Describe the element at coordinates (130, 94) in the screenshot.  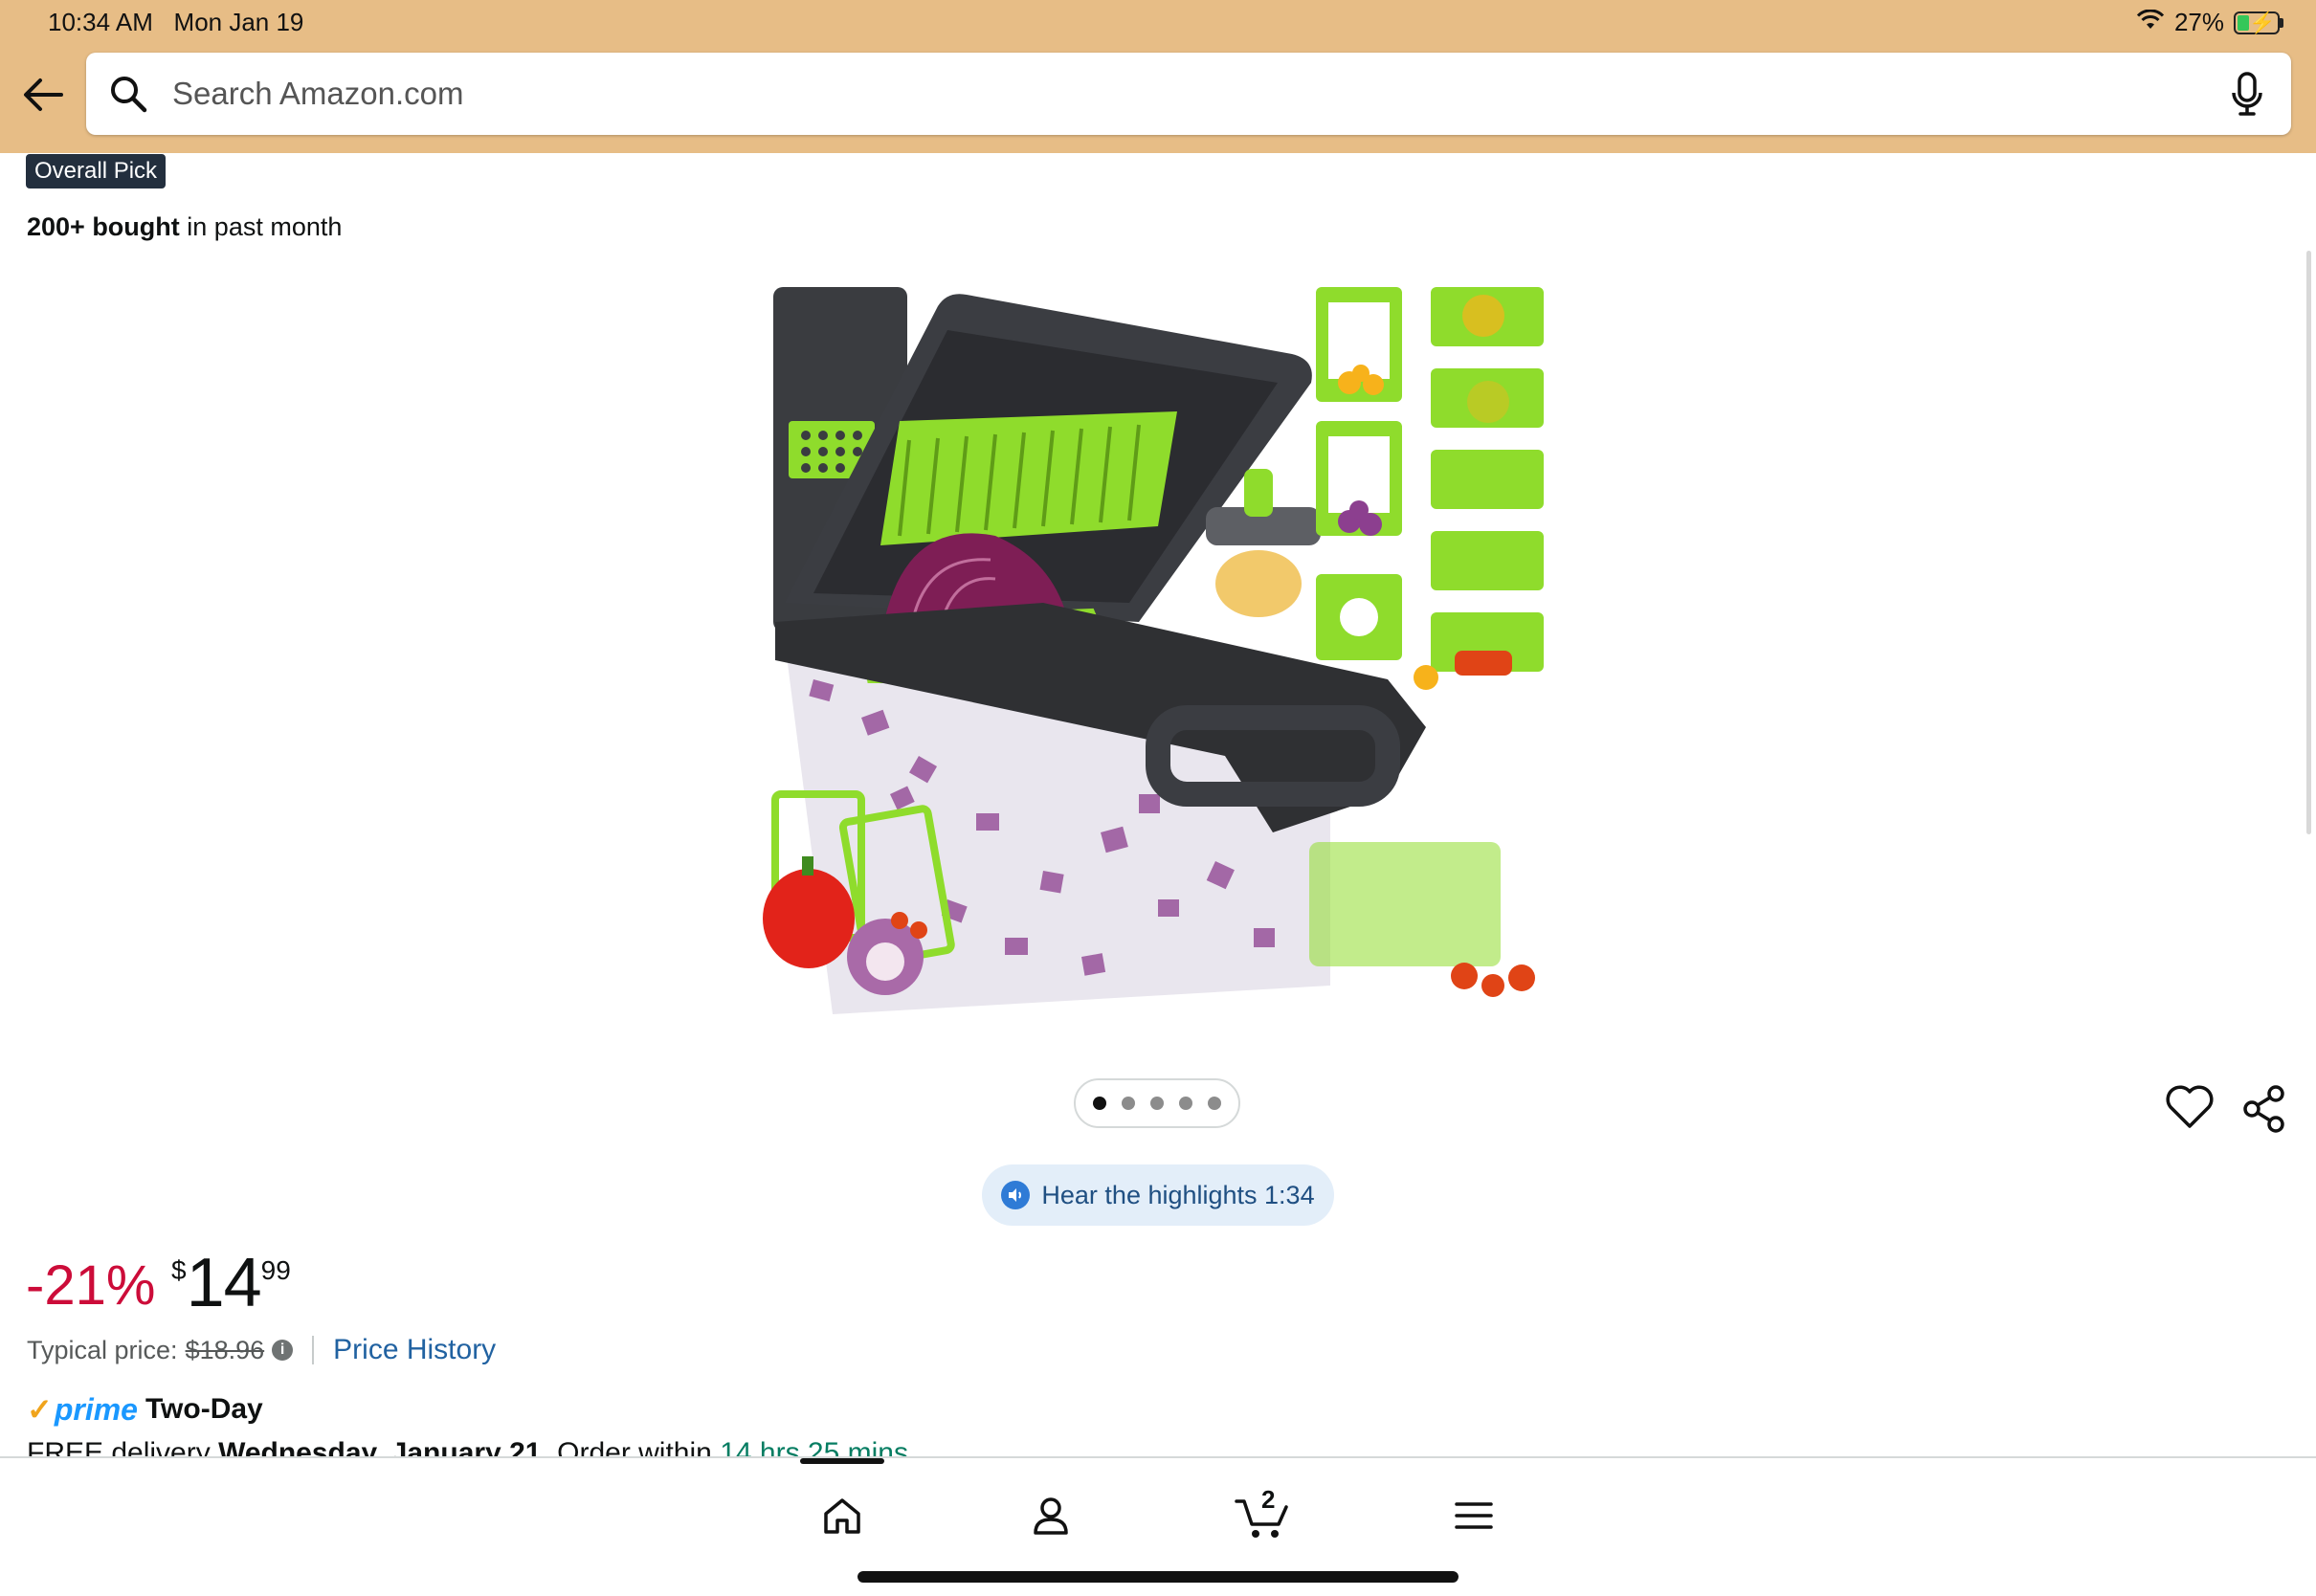
I see `search-icon` at that location.